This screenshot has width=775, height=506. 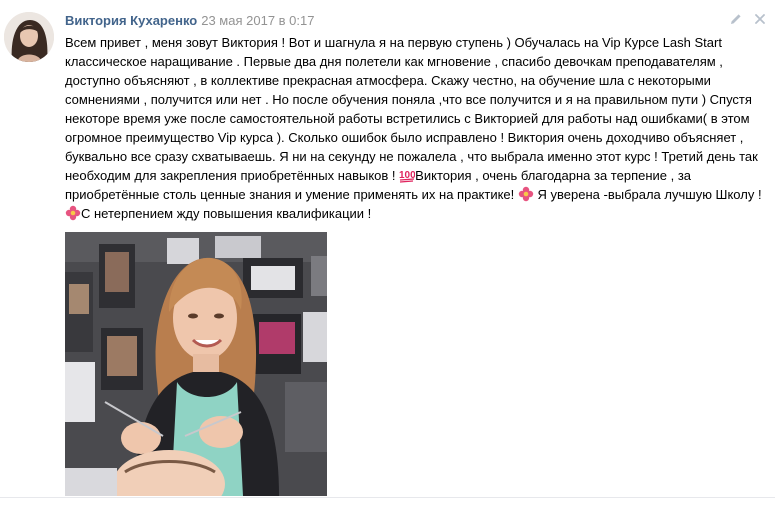 I want to click on edit-icon, so click(x=736, y=19).